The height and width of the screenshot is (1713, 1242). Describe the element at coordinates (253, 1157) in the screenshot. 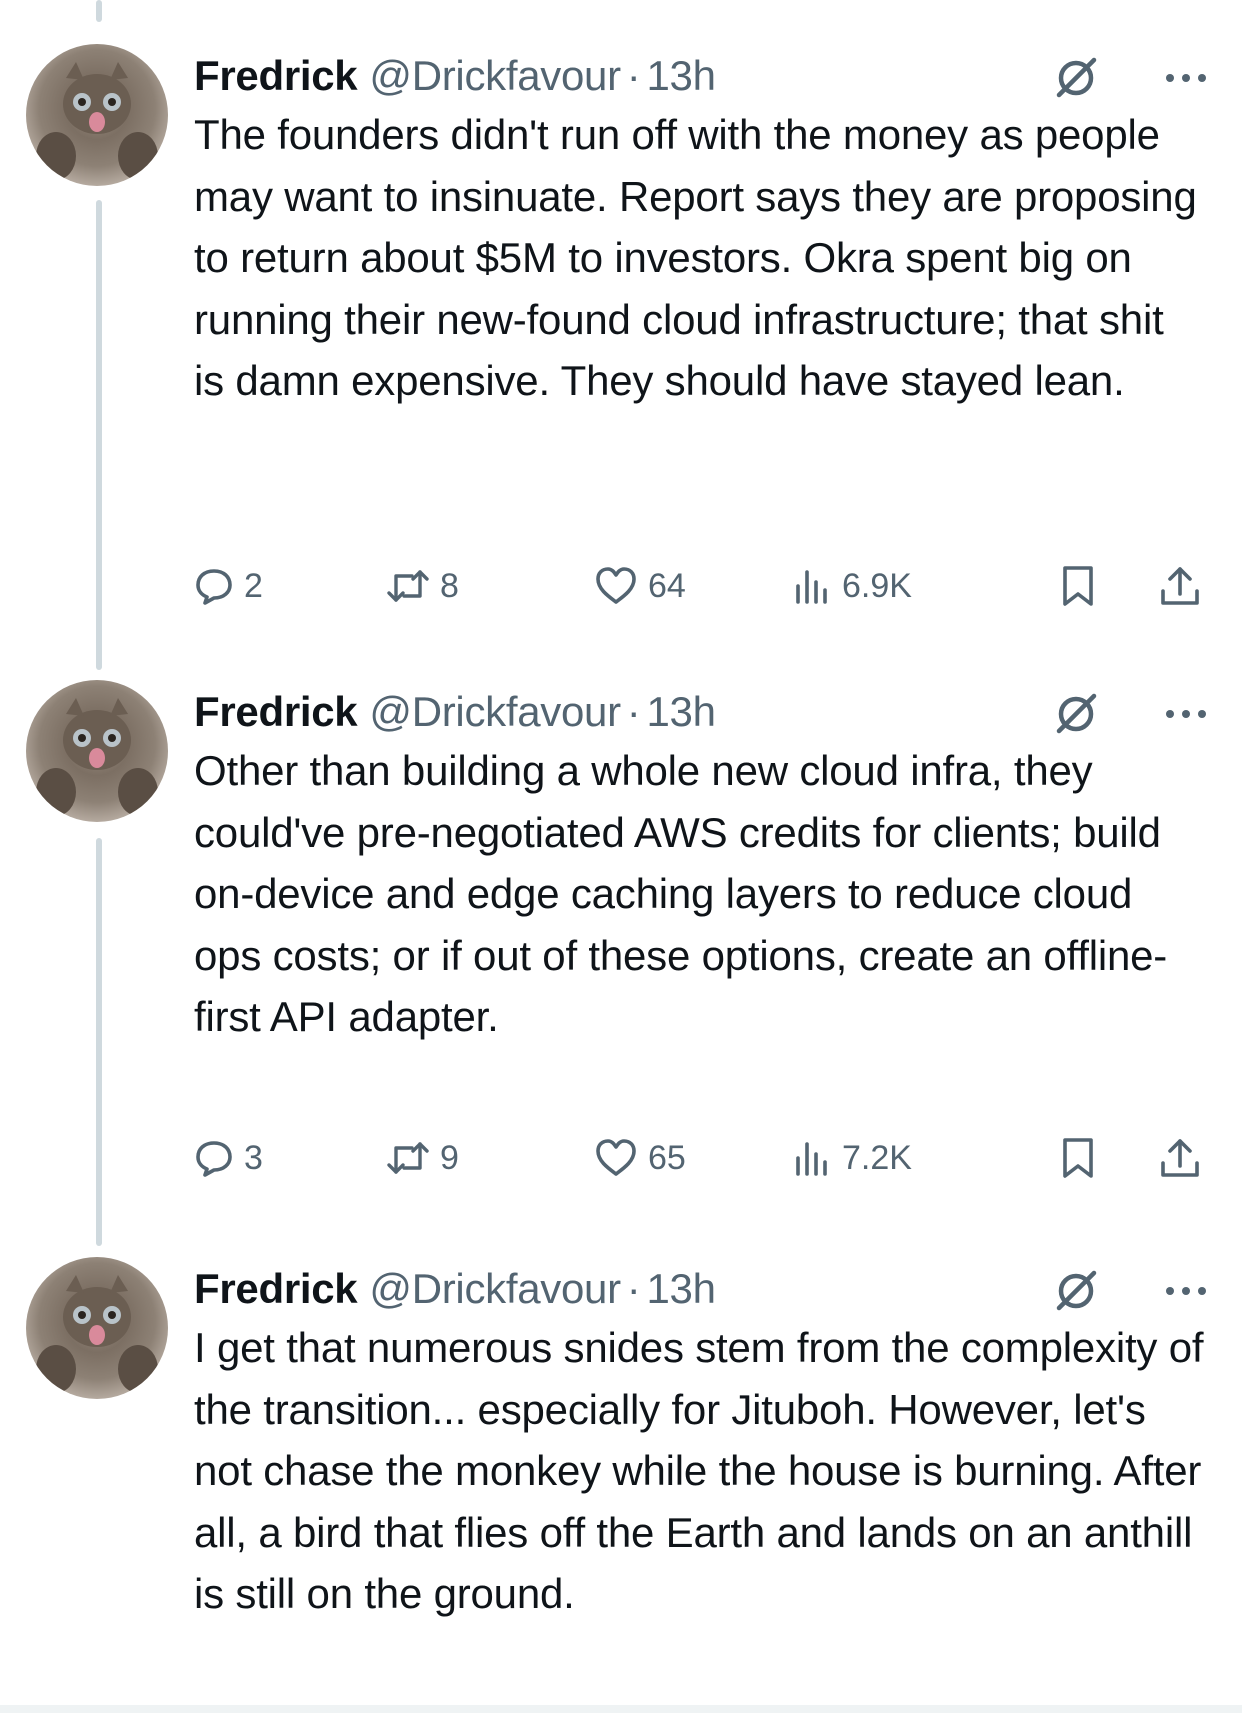

I see `reply-count: 3` at that location.